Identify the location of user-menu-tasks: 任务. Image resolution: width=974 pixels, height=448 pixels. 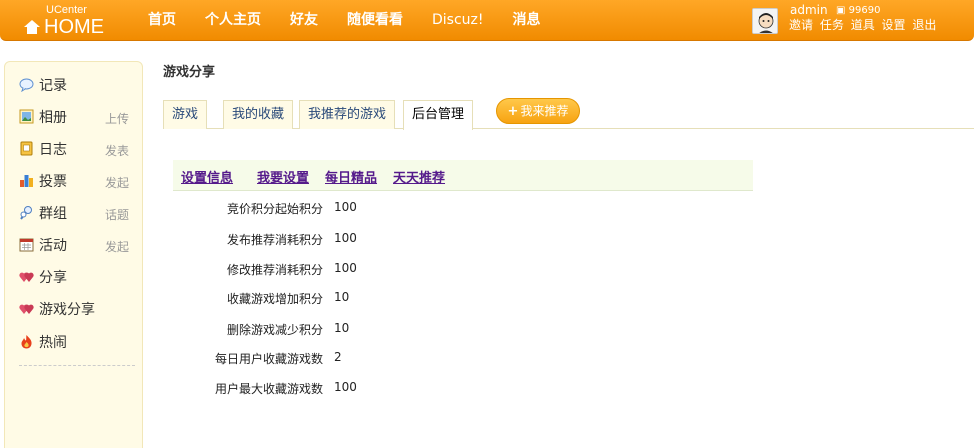
(832, 25).